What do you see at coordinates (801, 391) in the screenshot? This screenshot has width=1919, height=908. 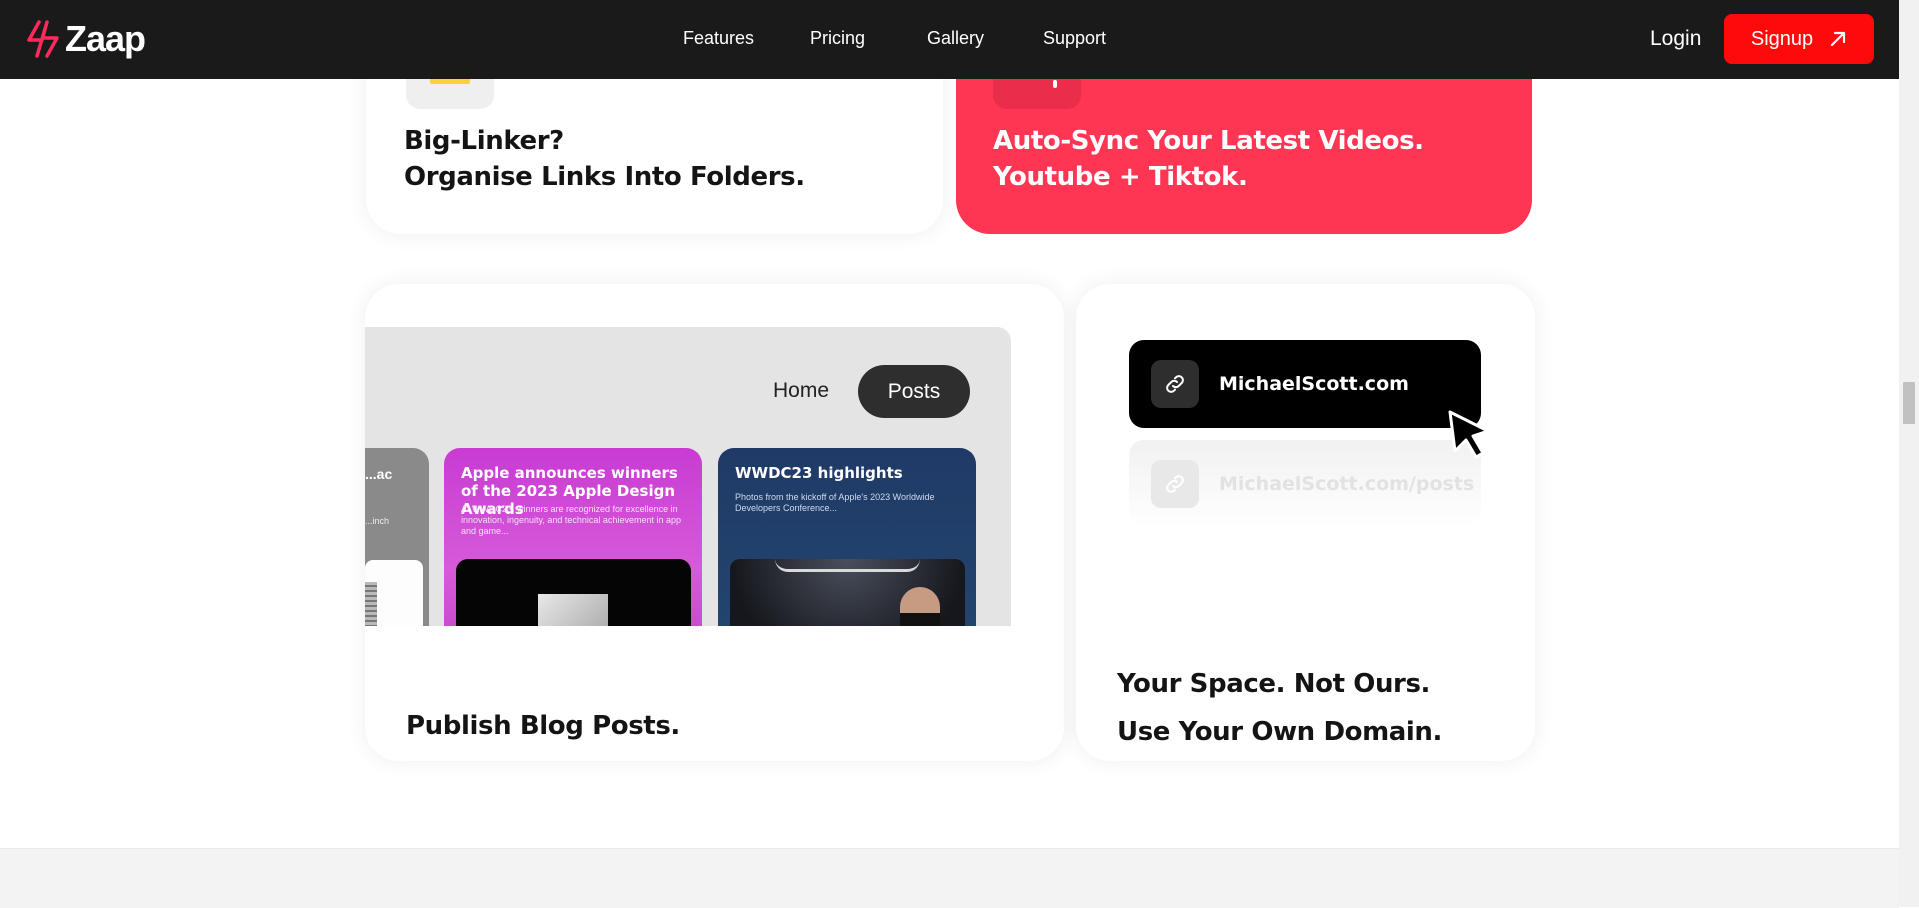 I see `blog-nav-home: Home` at bounding box center [801, 391].